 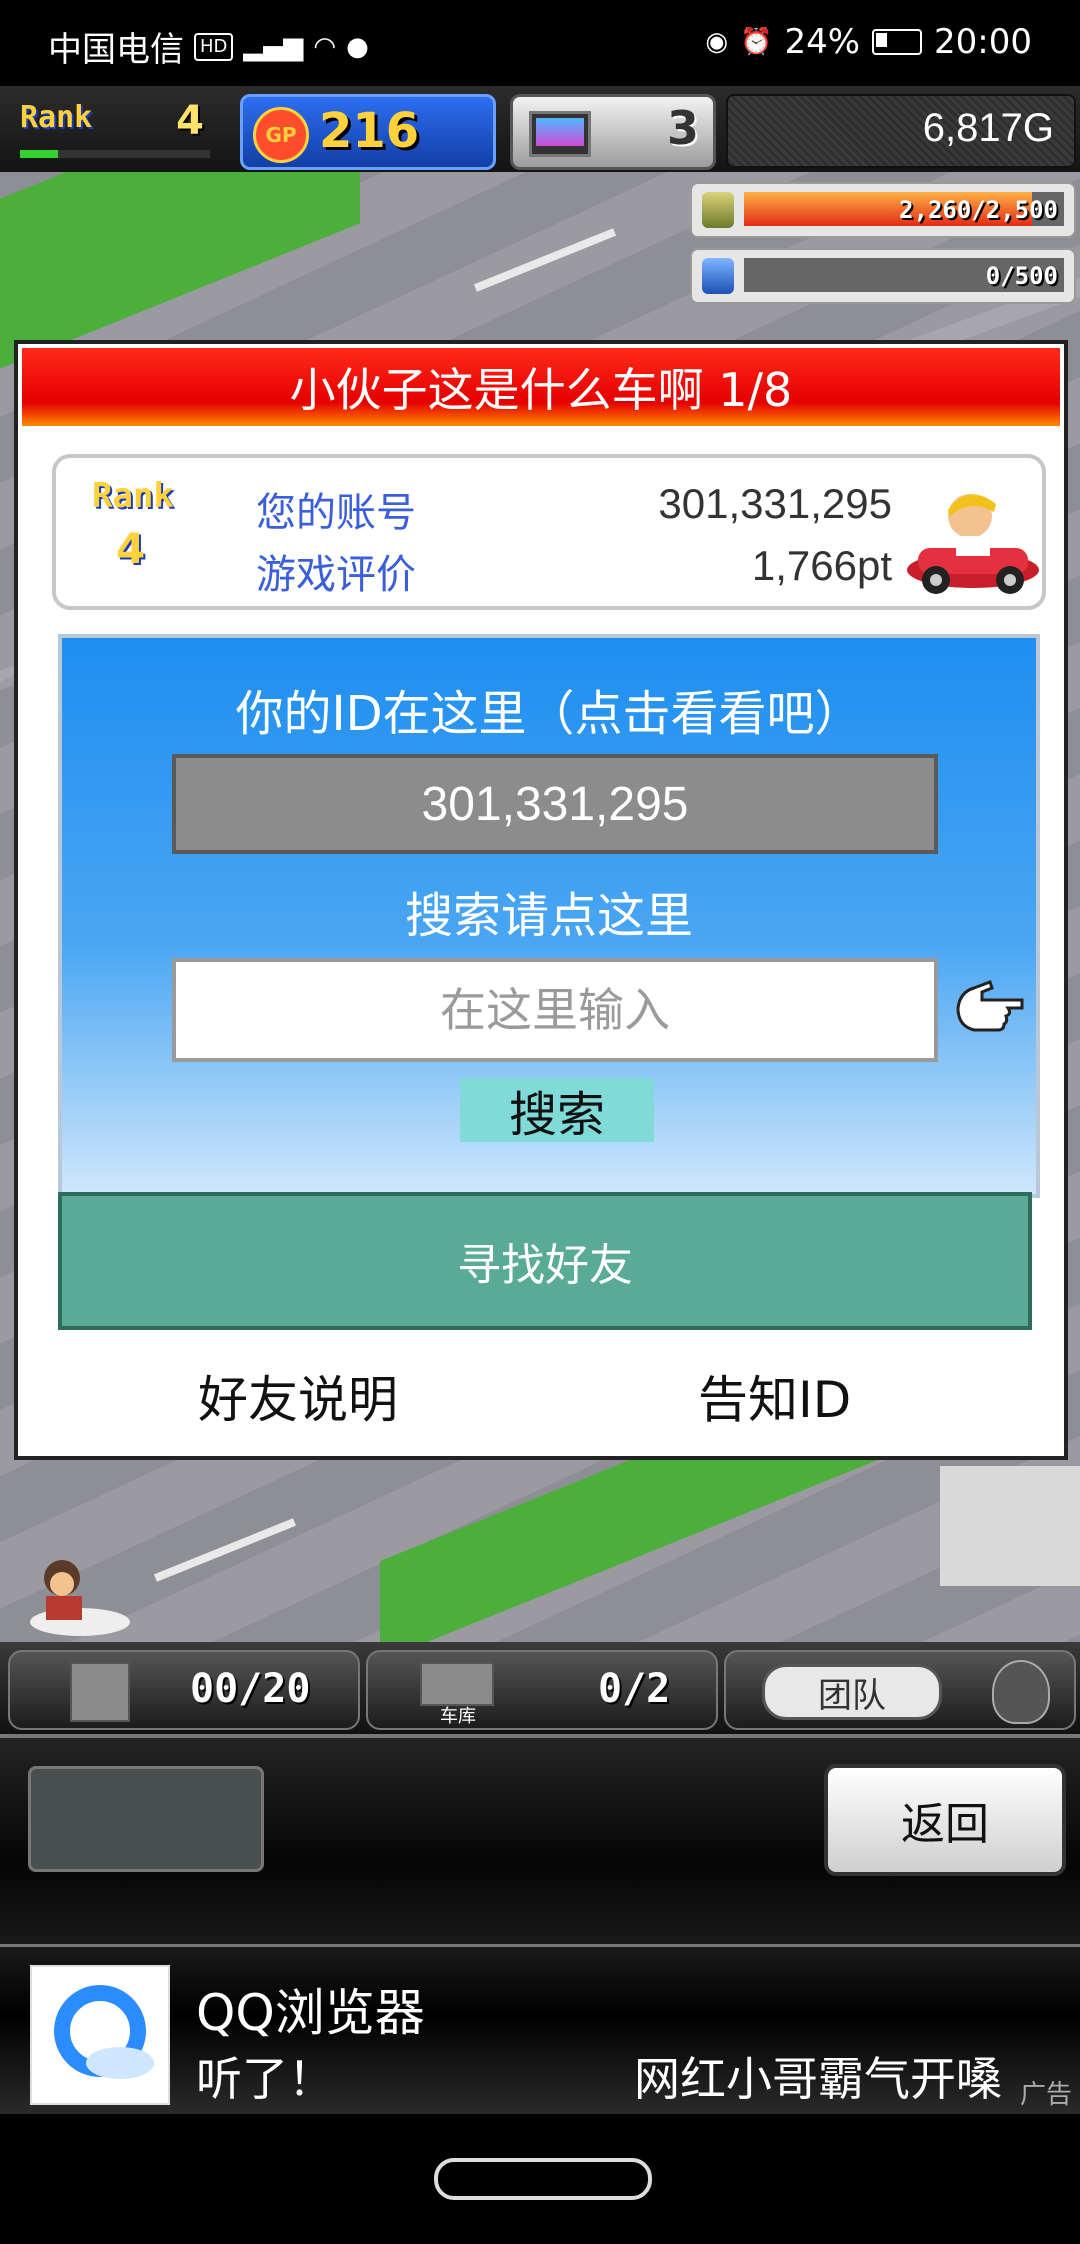 I want to click on gp-value: 216, so click(x=369, y=131).